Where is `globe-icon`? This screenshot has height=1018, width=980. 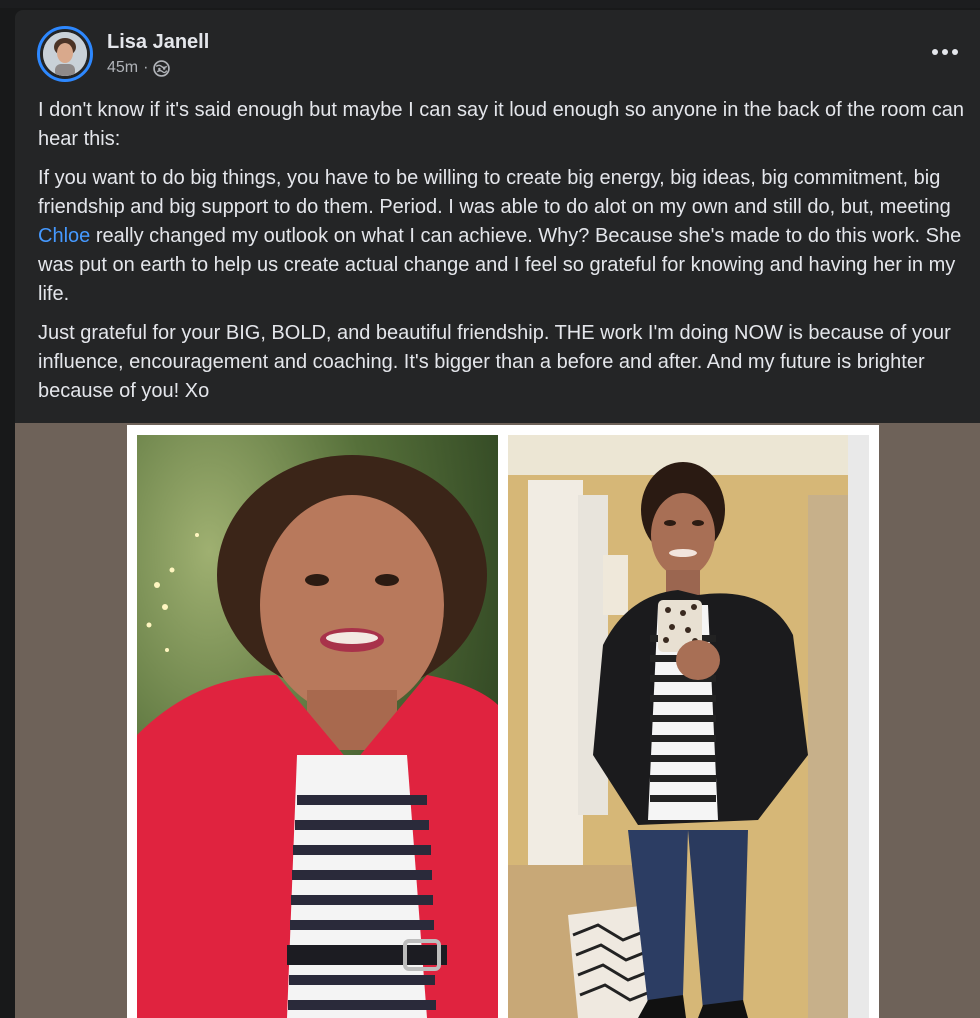 globe-icon is located at coordinates (162, 68).